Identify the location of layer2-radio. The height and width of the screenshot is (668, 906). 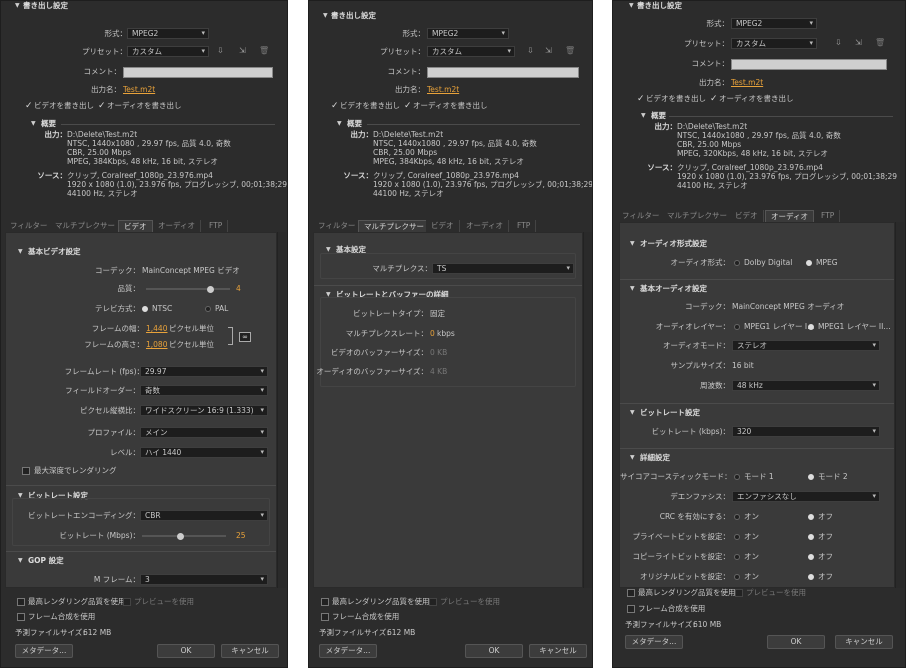
(811, 327).